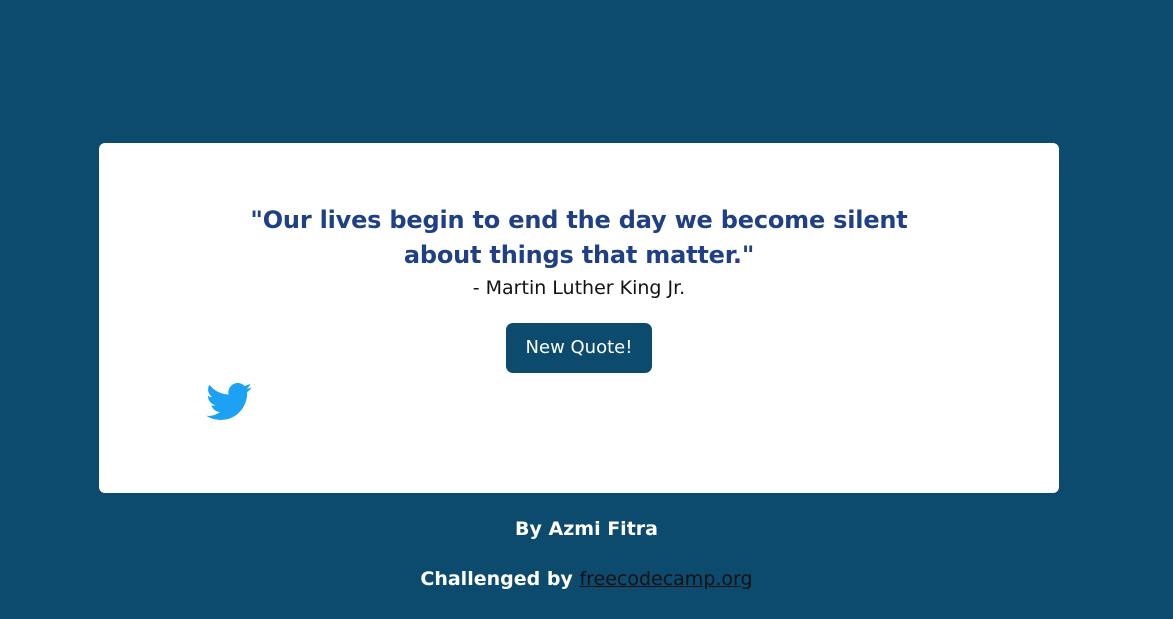 Image resolution: width=1173 pixels, height=619 pixels. Describe the element at coordinates (579, 348) in the screenshot. I see `new-quote-button: New Quote!` at that location.